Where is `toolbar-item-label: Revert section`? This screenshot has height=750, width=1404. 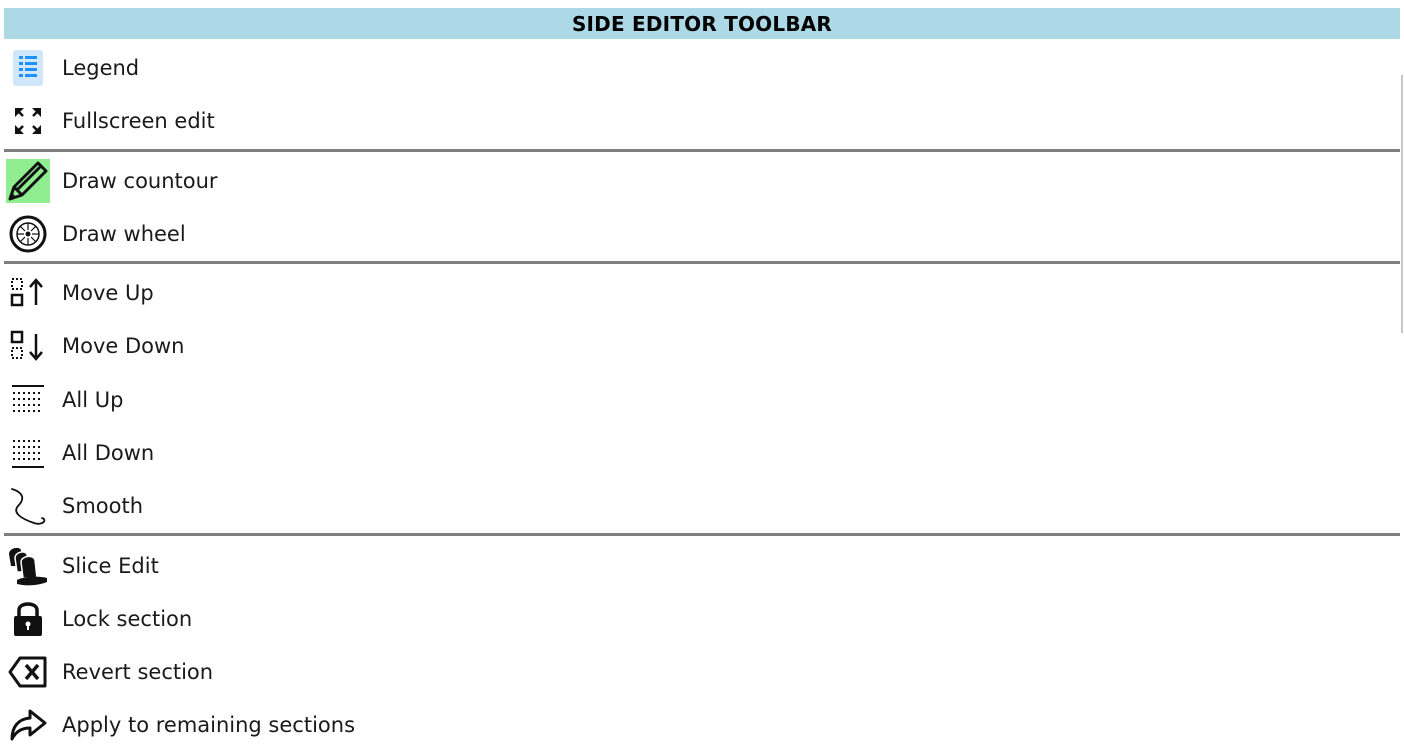 toolbar-item-label: Revert section is located at coordinates (138, 672).